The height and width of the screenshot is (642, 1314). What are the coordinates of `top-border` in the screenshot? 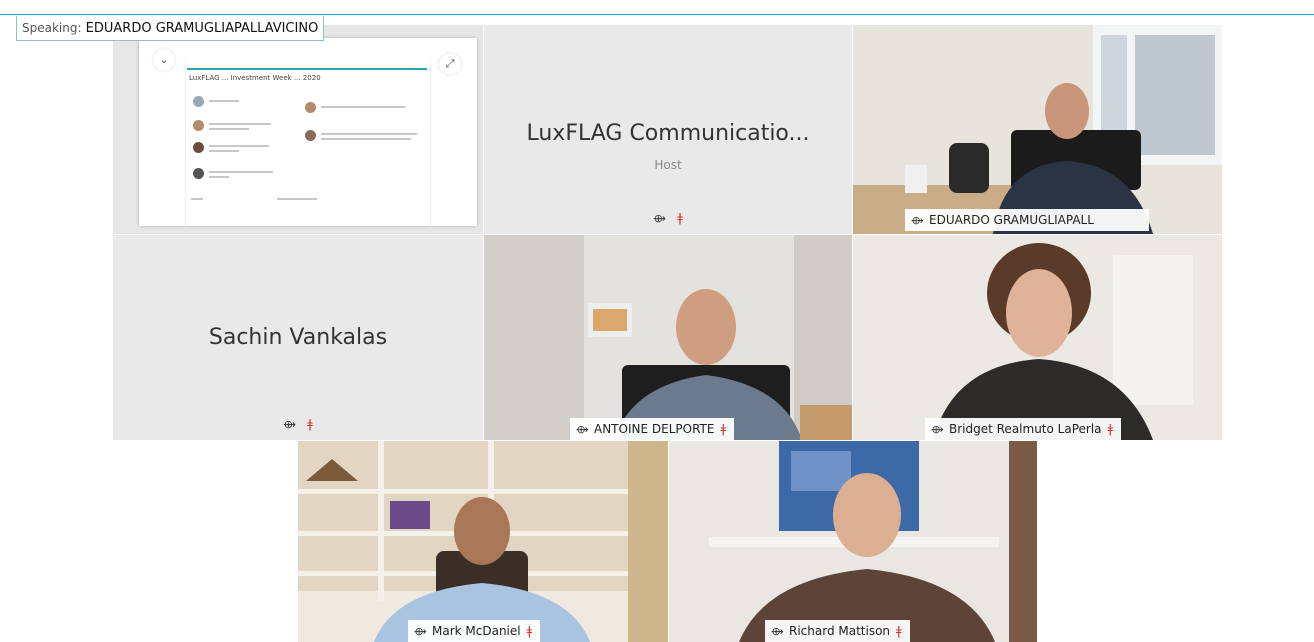 It's located at (657, 14).